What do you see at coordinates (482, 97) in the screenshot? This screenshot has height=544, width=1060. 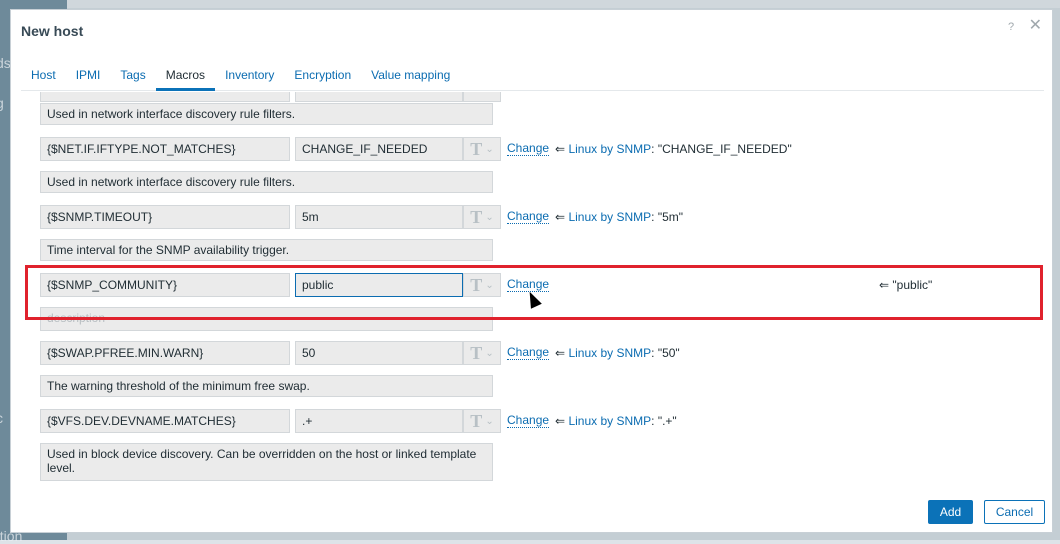 I see `value-type-dropdown` at bounding box center [482, 97].